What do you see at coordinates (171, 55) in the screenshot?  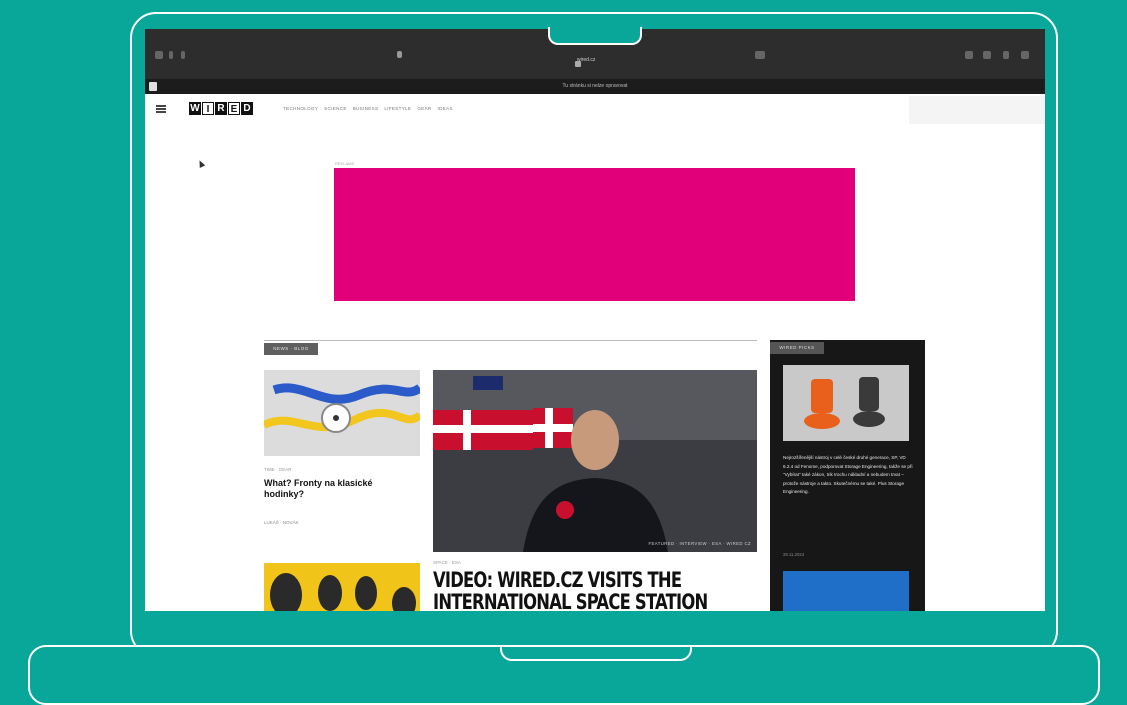 I see `back-icon` at bounding box center [171, 55].